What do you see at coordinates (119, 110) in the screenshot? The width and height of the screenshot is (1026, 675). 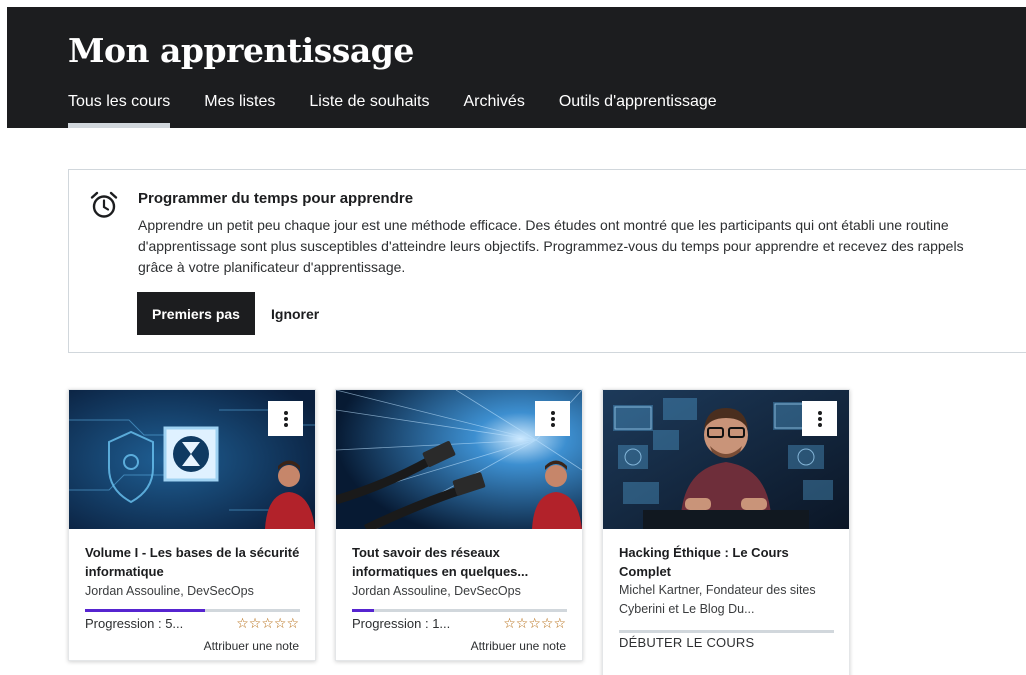 I see `tab-all-courses: Tous les cours` at bounding box center [119, 110].